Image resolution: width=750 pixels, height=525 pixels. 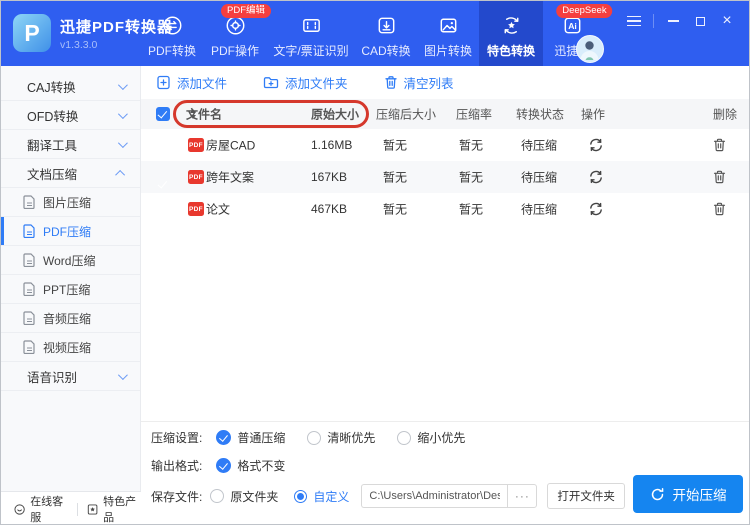 I want to click on tab-cad-convert: CAD转换, so click(x=386, y=33).